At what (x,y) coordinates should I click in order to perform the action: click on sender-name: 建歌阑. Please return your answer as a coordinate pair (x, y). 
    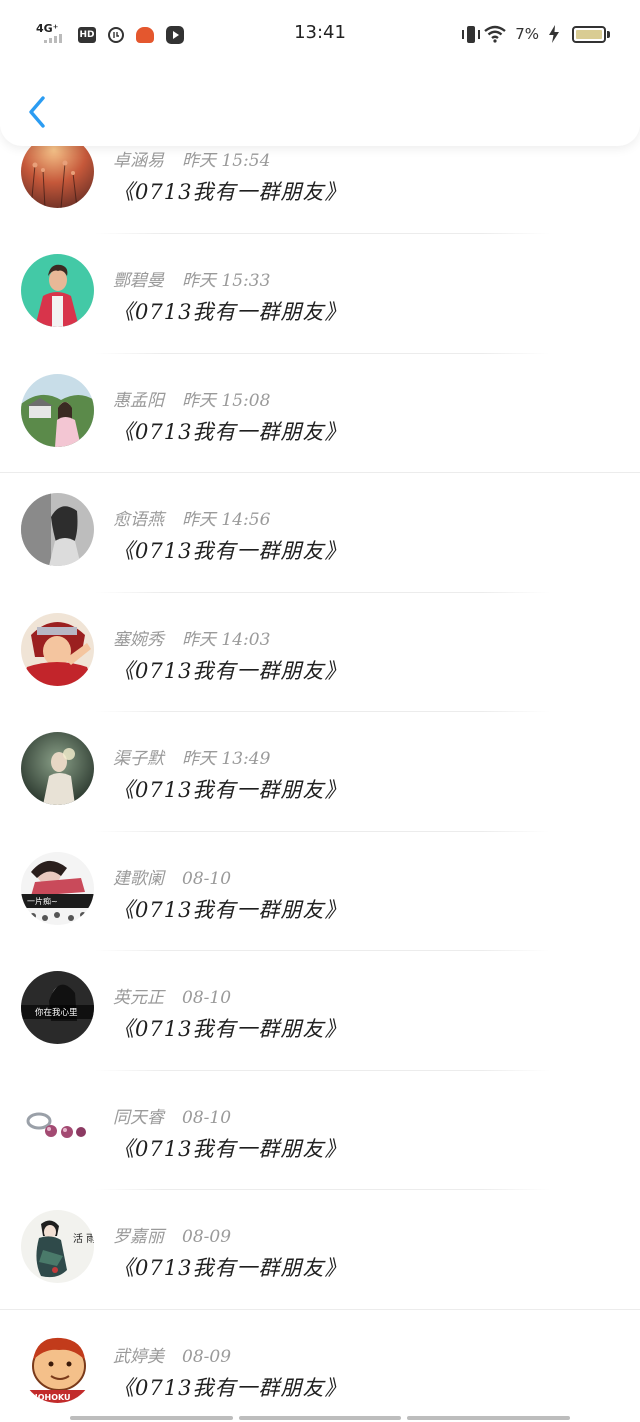
    Looking at the image, I should click on (138, 878).